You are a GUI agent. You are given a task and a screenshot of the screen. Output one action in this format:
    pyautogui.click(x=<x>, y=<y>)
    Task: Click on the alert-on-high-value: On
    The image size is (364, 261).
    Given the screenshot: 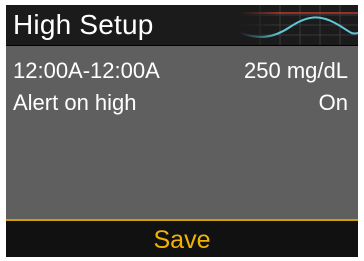 What is the action you would take?
    pyautogui.click(x=333, y=102)
    